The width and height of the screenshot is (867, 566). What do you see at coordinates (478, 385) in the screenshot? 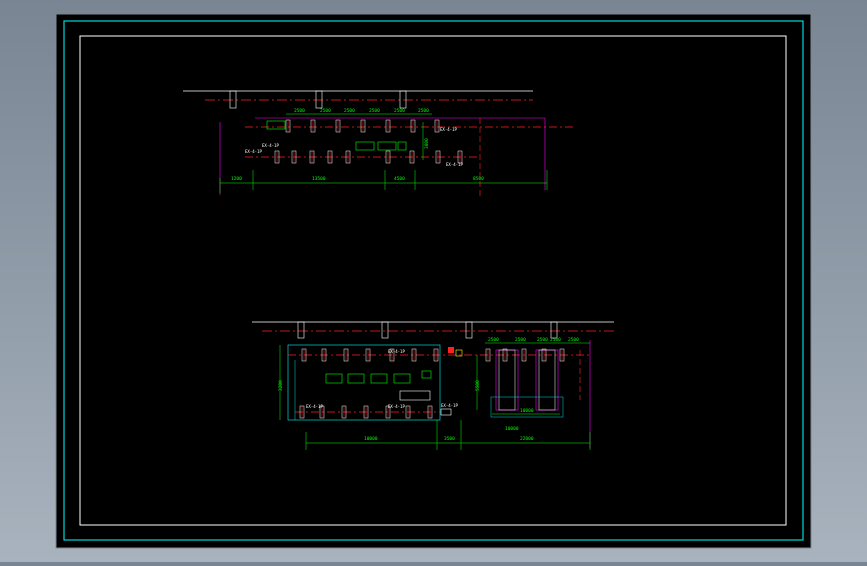
I see `dim-vertical: 5500` at bounding box center [478, 385].